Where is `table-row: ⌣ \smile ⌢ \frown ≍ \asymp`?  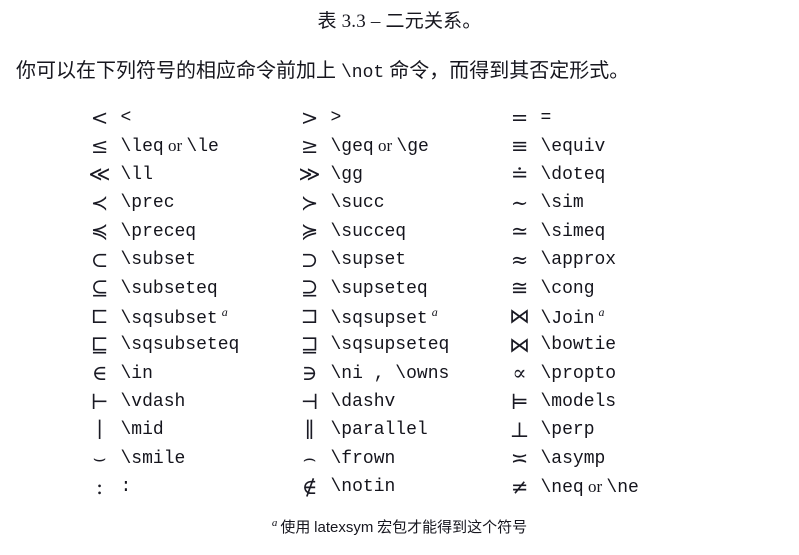
table-row: ⌣ \smile ⌢ \frown ≍ \asymp is located at coordinates (400, 459).